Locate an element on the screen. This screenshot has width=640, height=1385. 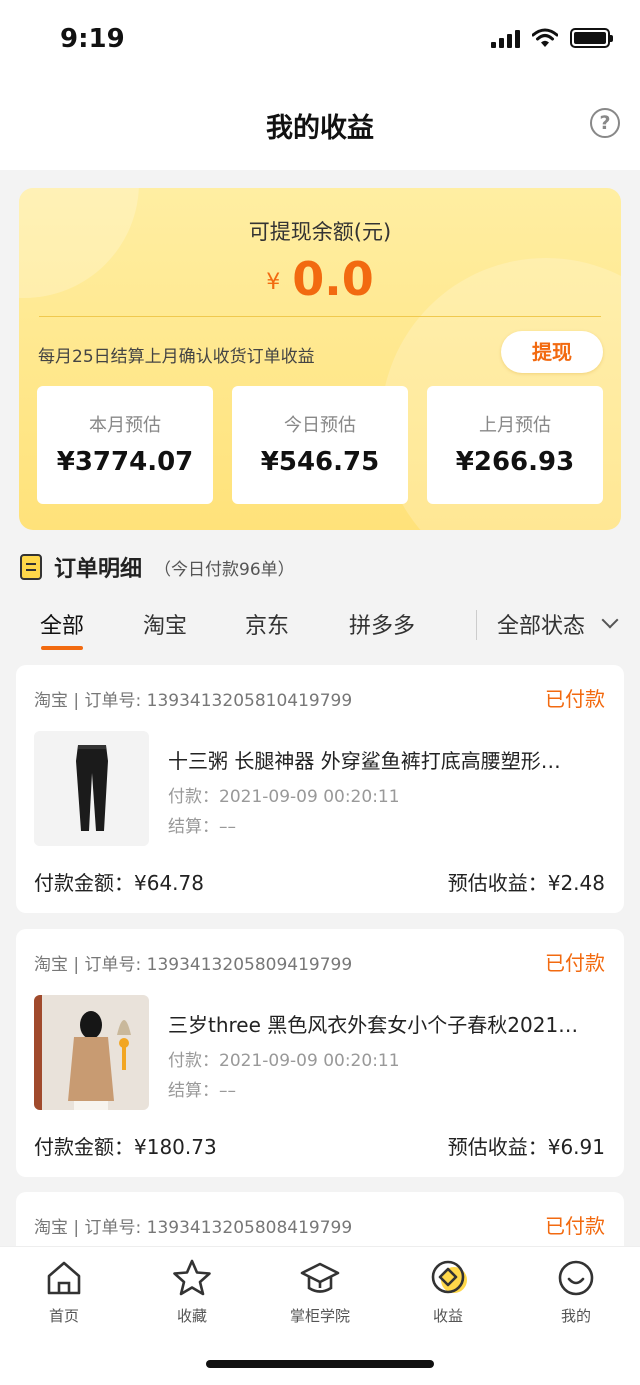
status-time: 9:19 is located at coordinates (92, 39).